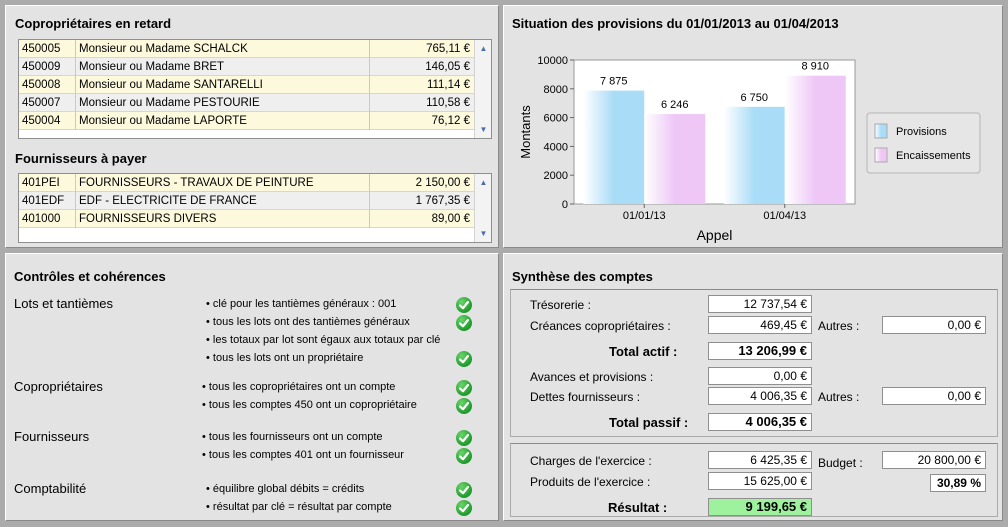 The height and width of the screenshot is (527, 1008). What do you see at coordinates (760, 481) in the screenshot?
I see `produits-field: 15 625,00 €` at bounding box center [760, 481].